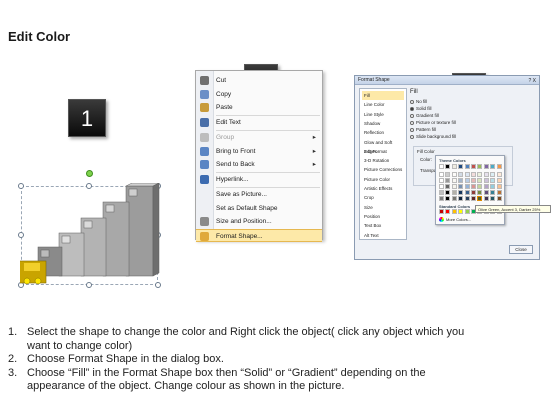  Describe the element at coordinates (383, 188) in the screenshot. I see `dialog-nav-item: Artistic Effects` at that location.